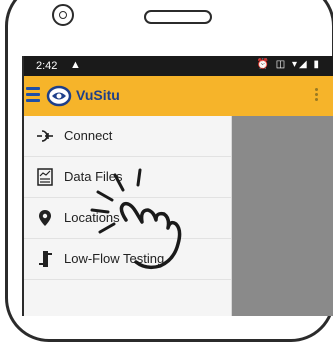  I want to click on drawer-item-low-flow-testing: Low-Flow Testing, so click(127, 259).